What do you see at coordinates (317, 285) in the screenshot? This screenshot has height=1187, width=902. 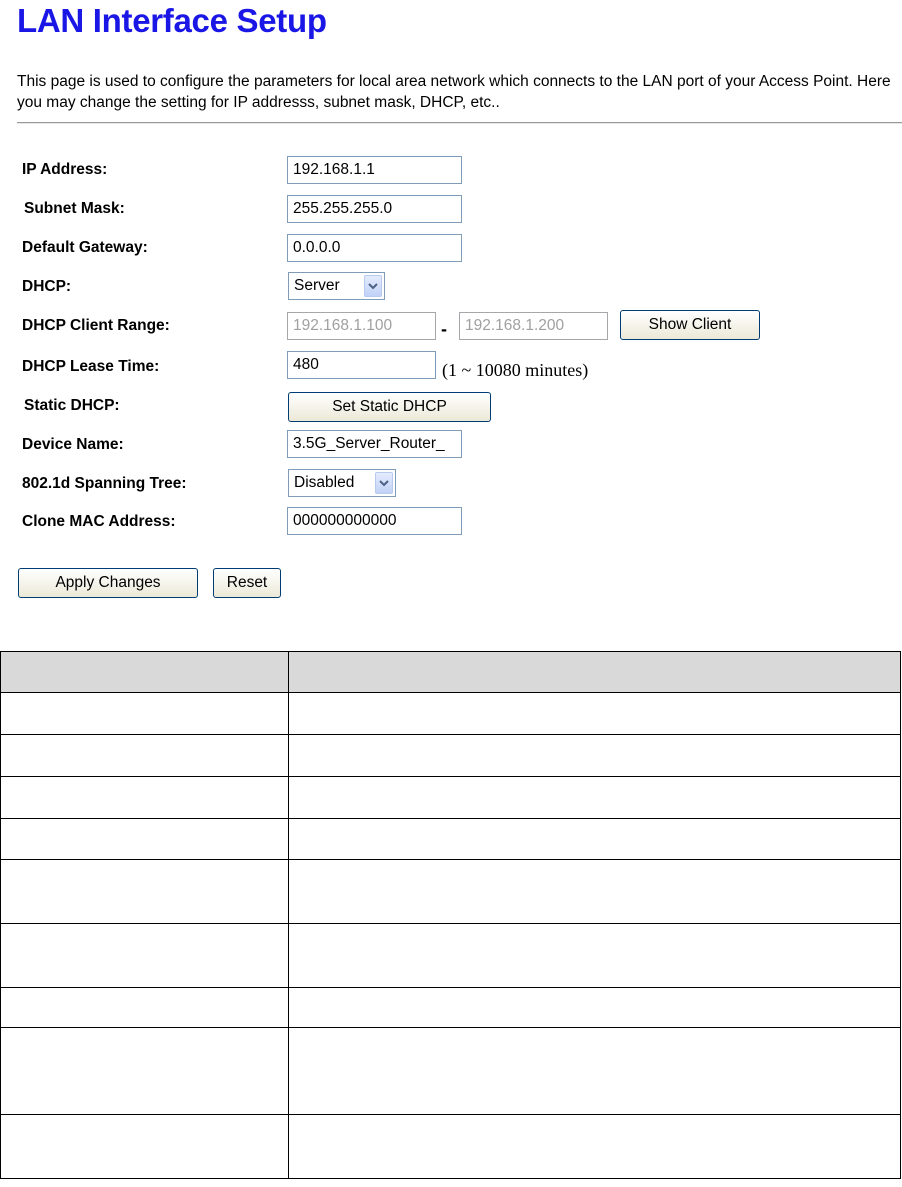 I see `dhcp-selected-value: Server` at bounding box center [317, 285].